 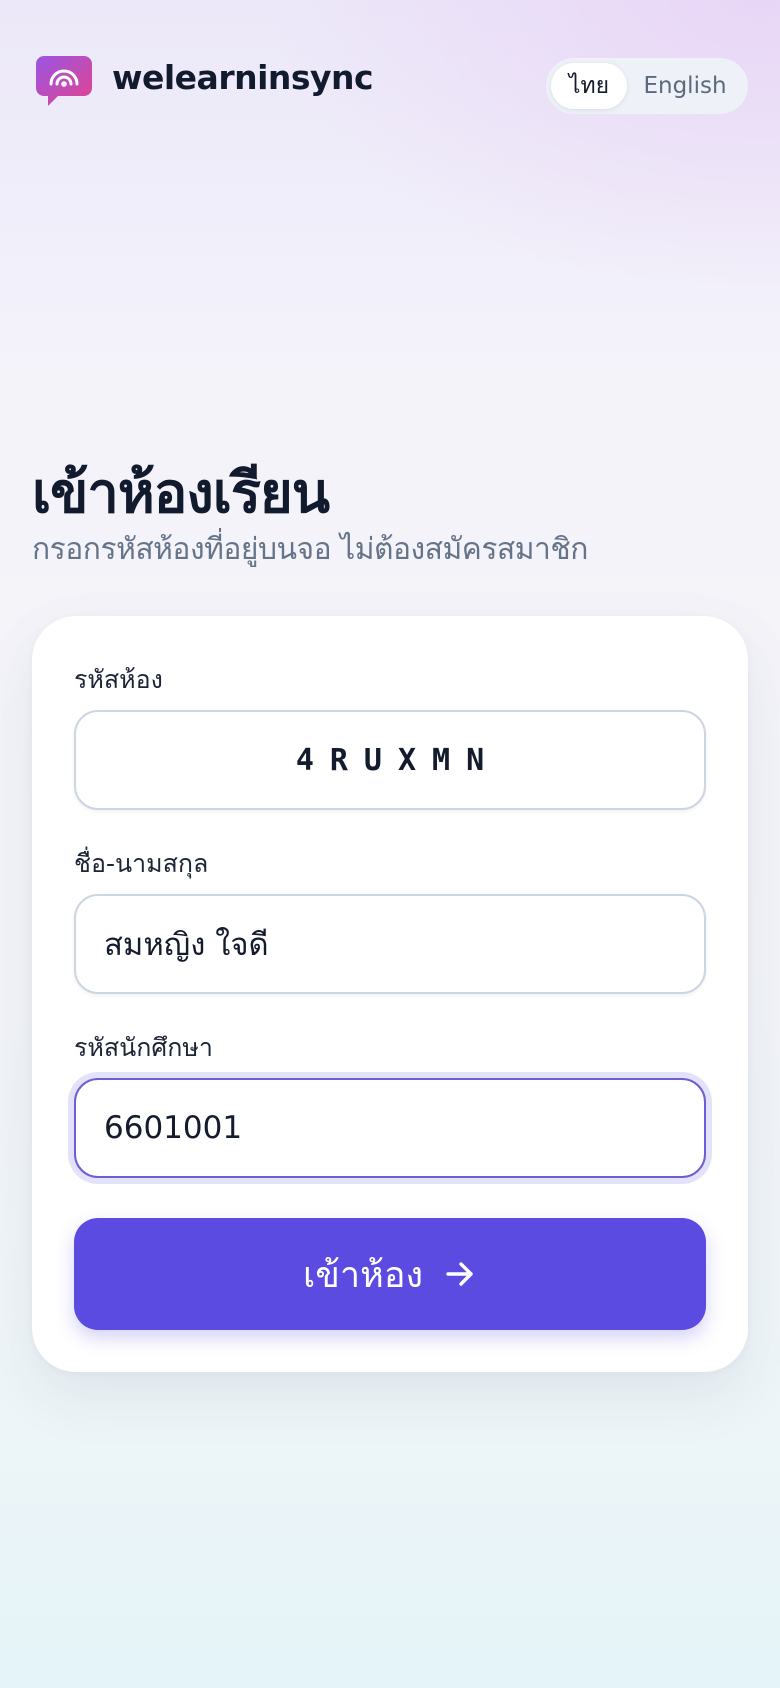 I want to click on language-switcher: ไทย English, so click(x=647, y=86).